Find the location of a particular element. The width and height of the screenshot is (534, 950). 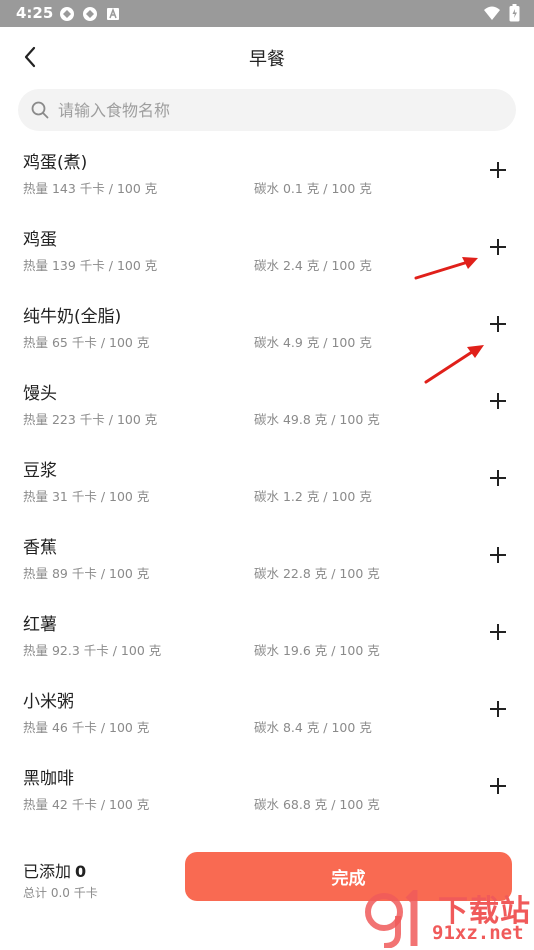

food-calories: 热量 31 千卡 / 100 克 is located at coordinates (86, 496).